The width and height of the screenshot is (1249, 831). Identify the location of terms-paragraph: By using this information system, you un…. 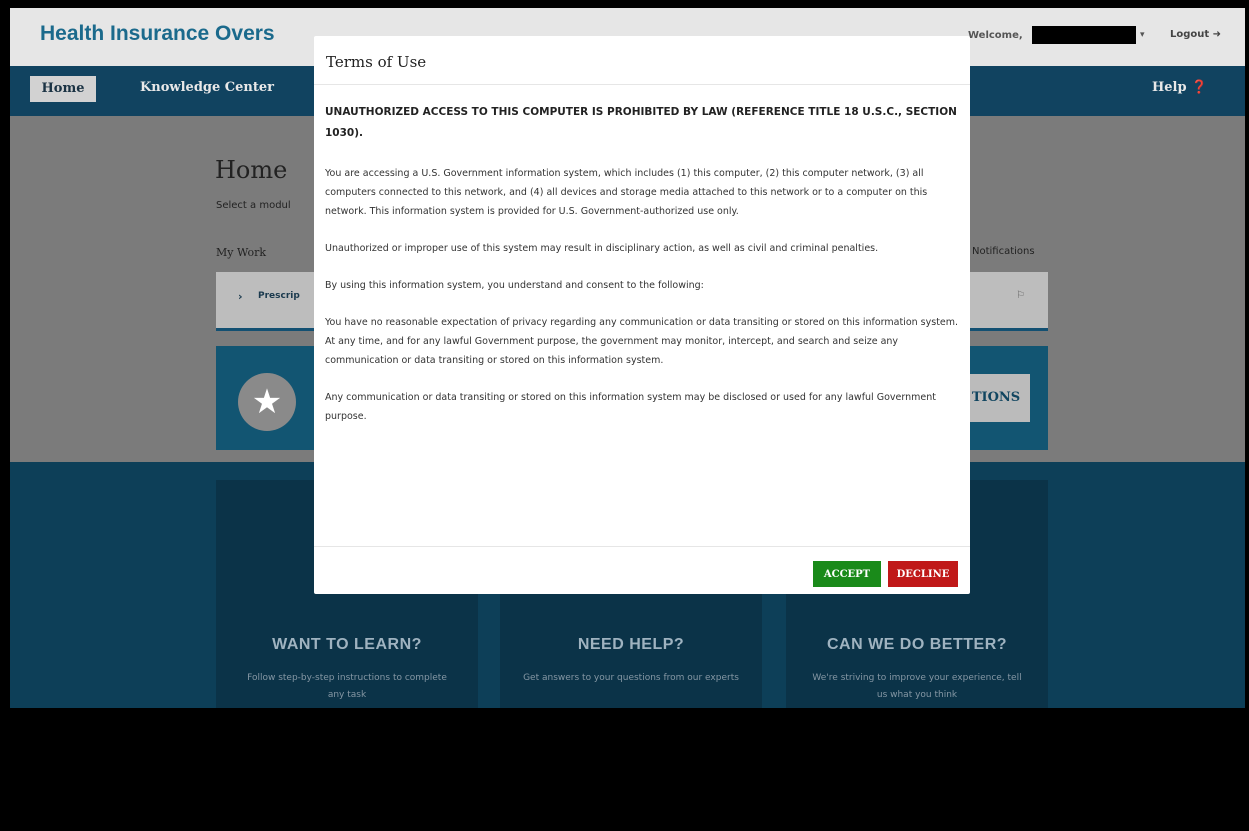
(514, 285).